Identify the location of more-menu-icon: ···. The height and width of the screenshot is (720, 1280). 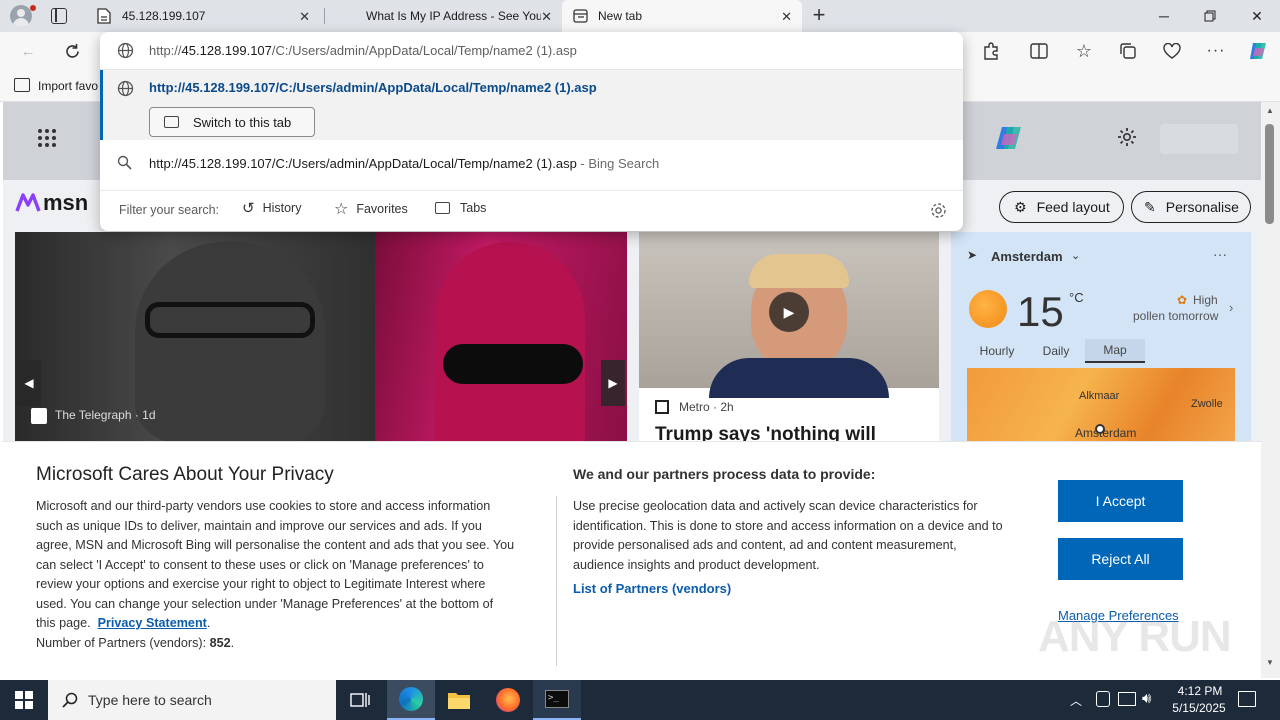
(1216, 51).